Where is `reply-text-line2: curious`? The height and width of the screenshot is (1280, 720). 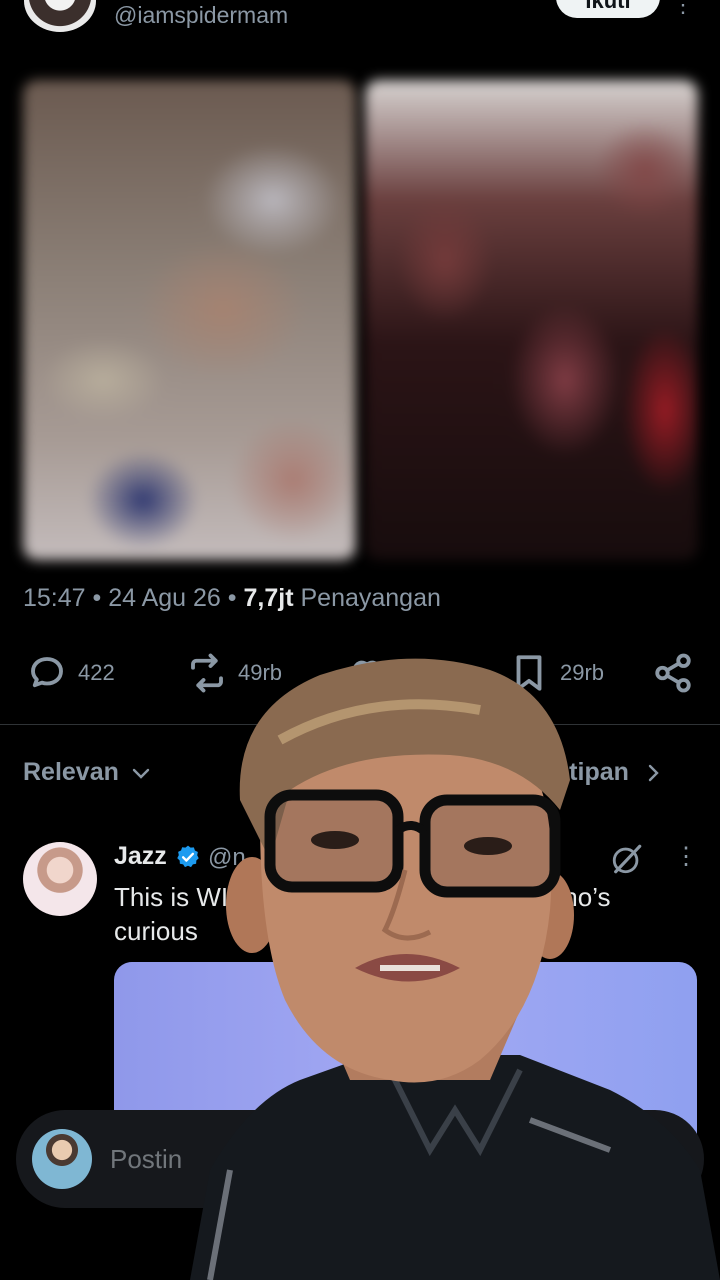
reply-text-line2: curious is located at coordinates (156, 931).